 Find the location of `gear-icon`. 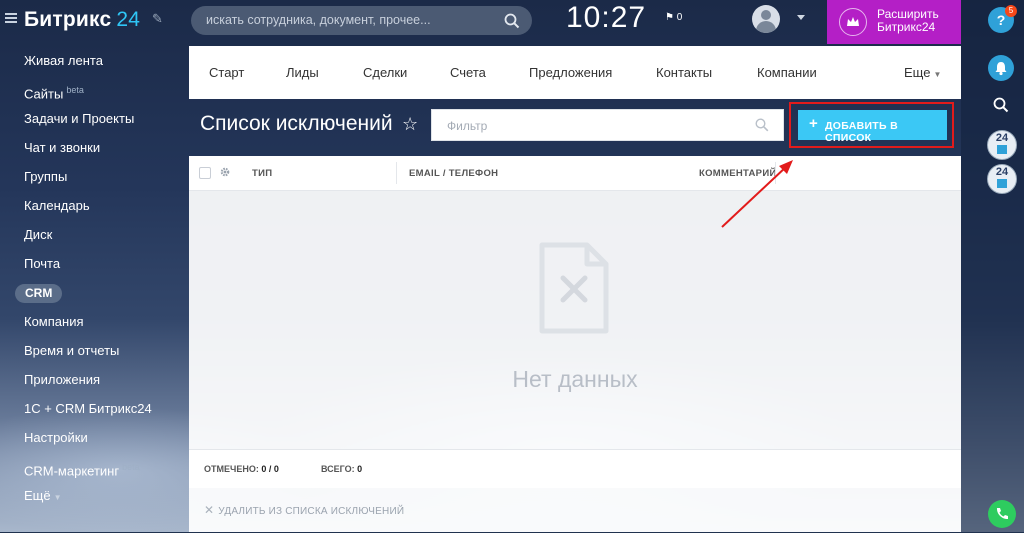

gear-icon is located at coordinates (225, 172).